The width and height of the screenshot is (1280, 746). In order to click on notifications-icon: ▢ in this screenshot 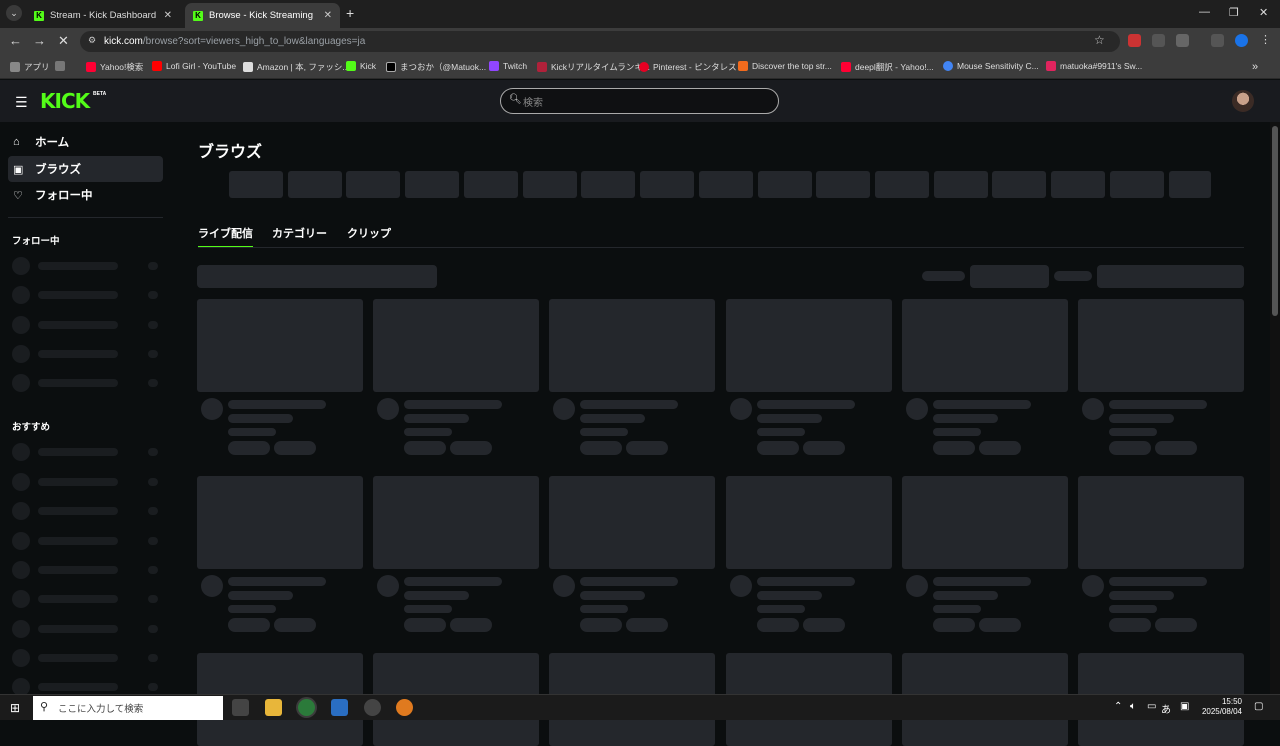, I will do `click(1258, 706)`.